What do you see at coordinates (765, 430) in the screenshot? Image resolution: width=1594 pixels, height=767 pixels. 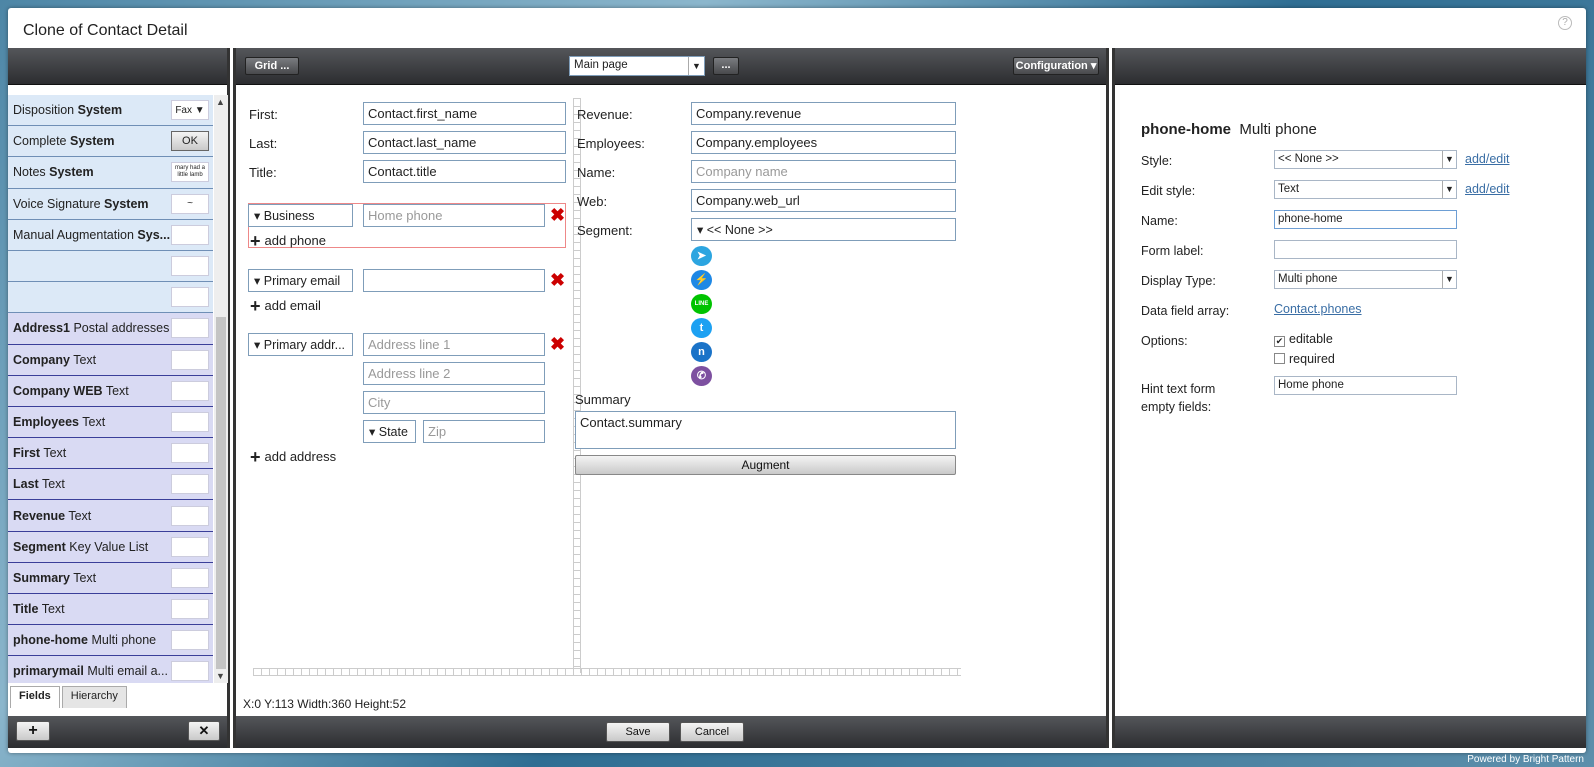 I see `summary-field: Contact.summary` at bounding box center [765, 430].